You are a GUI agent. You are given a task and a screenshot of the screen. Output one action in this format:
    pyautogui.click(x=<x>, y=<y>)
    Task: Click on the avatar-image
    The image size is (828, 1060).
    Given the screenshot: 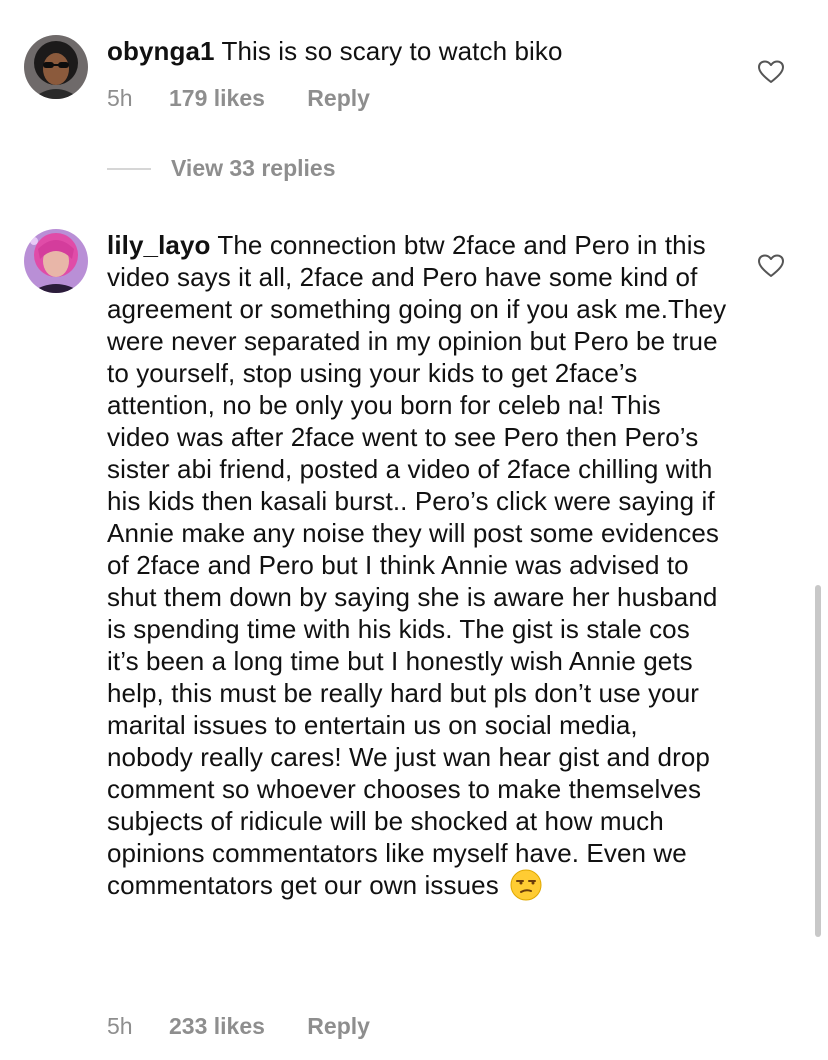 What is the action you would take?
    pyautogui.click(x=56, y=261)
    